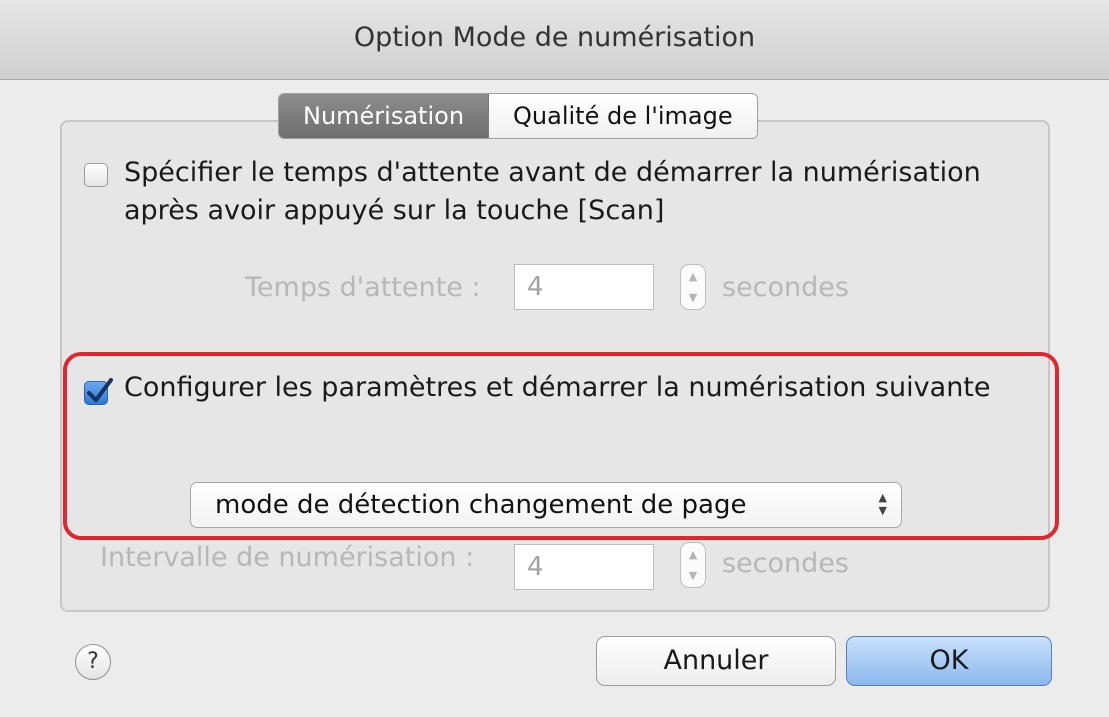  I want to click on next-scan-checkbox, so click(98, 391).